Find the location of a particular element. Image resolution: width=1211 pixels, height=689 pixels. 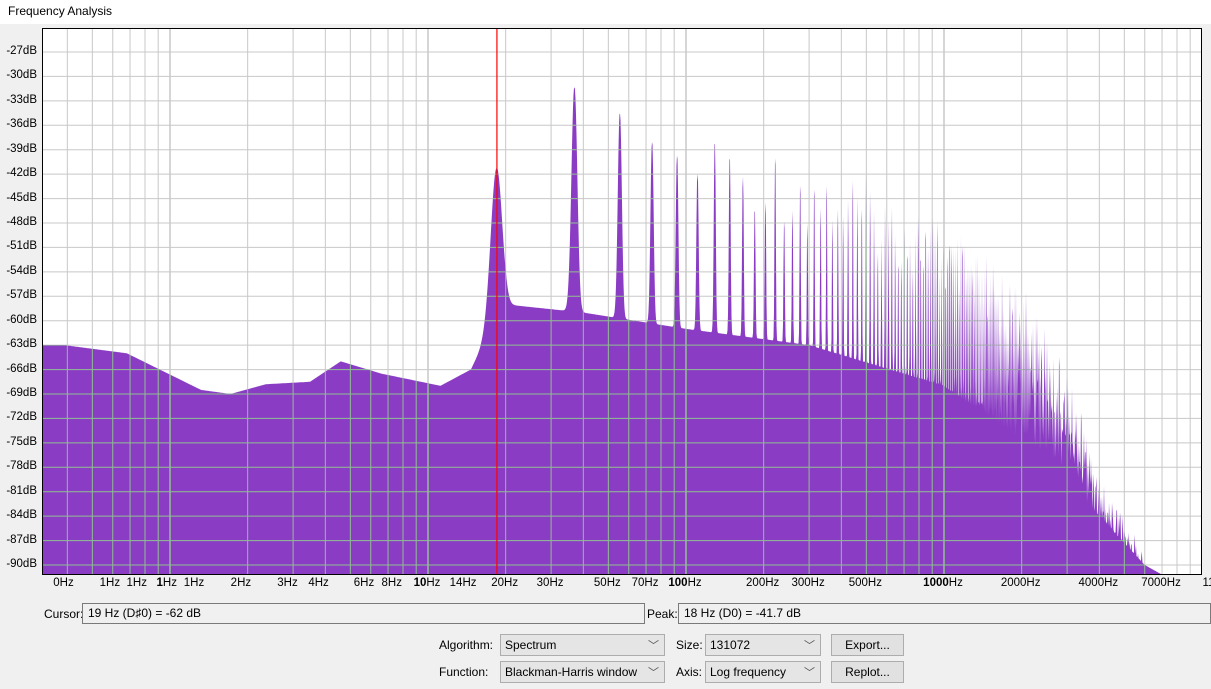

y-tick-label: -48dB is located at coordinates (21, 222).